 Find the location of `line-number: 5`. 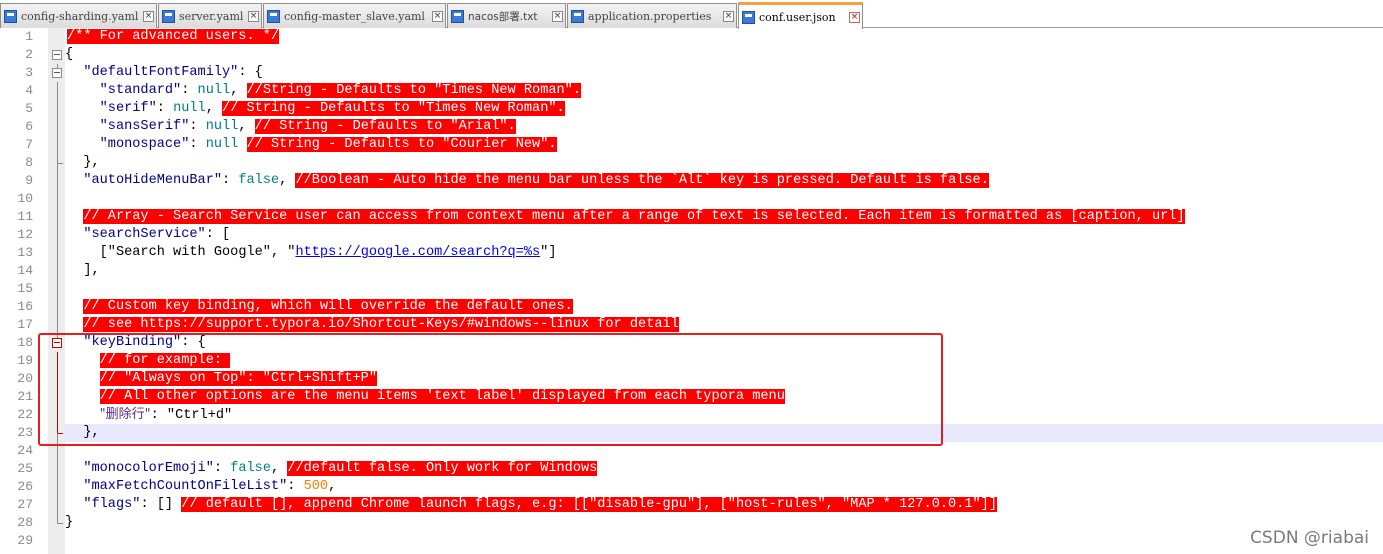

line-number: 5 is located at coordinates (29, 108).